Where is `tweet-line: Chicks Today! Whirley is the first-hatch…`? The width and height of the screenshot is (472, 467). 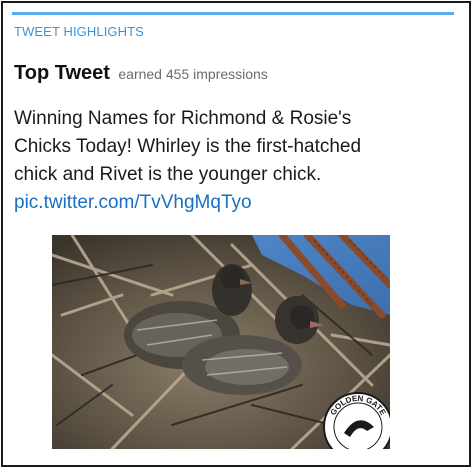
tweet-line: Chicks Today! Whirley is the first-hatch… is located at coordinates (188, 146).